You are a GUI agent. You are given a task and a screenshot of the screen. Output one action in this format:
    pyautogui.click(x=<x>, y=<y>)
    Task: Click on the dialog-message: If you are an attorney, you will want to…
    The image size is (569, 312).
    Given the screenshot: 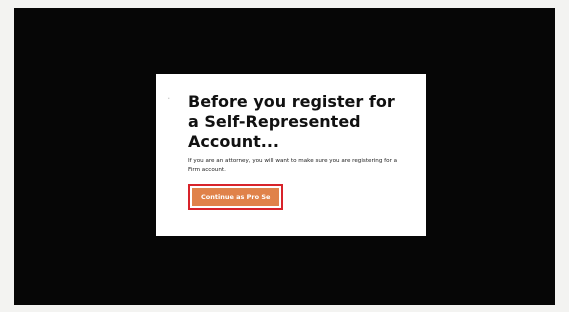 What is the action you would take?
    pyautogui.click(x=293, y=165)
    